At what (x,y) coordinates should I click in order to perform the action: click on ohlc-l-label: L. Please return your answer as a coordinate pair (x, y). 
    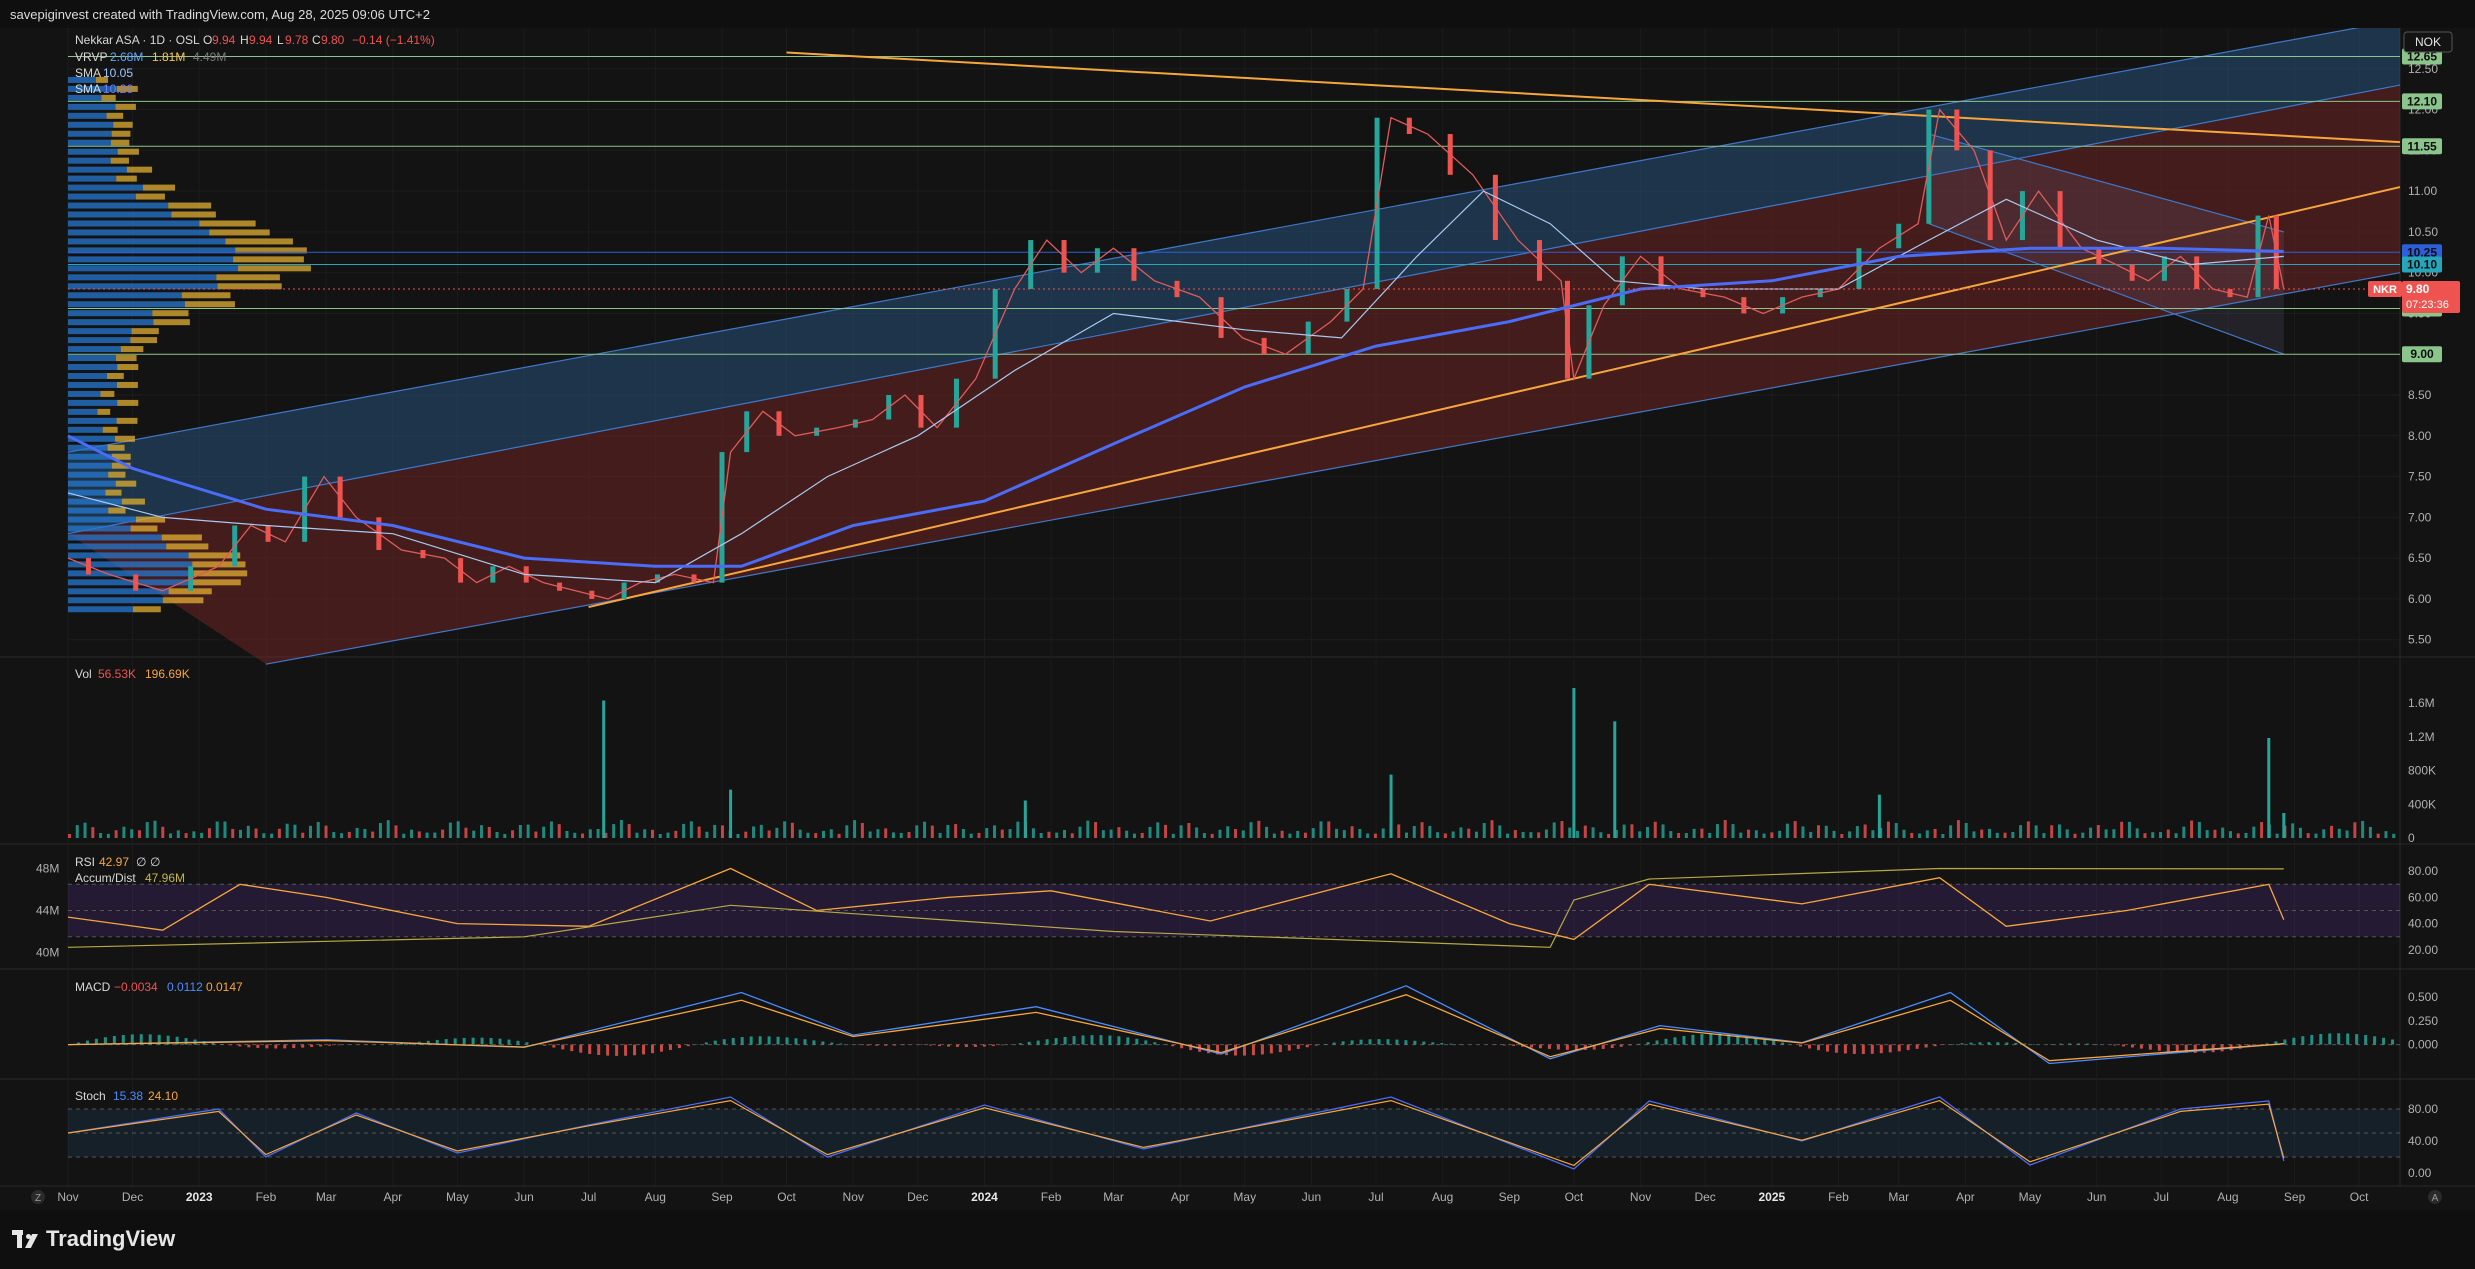
    Looking at the image, I should click on (280, 40).